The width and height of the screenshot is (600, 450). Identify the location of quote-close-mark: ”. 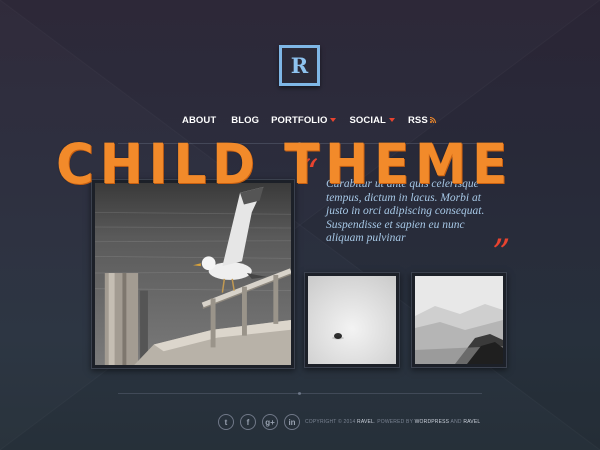
(501, 253).